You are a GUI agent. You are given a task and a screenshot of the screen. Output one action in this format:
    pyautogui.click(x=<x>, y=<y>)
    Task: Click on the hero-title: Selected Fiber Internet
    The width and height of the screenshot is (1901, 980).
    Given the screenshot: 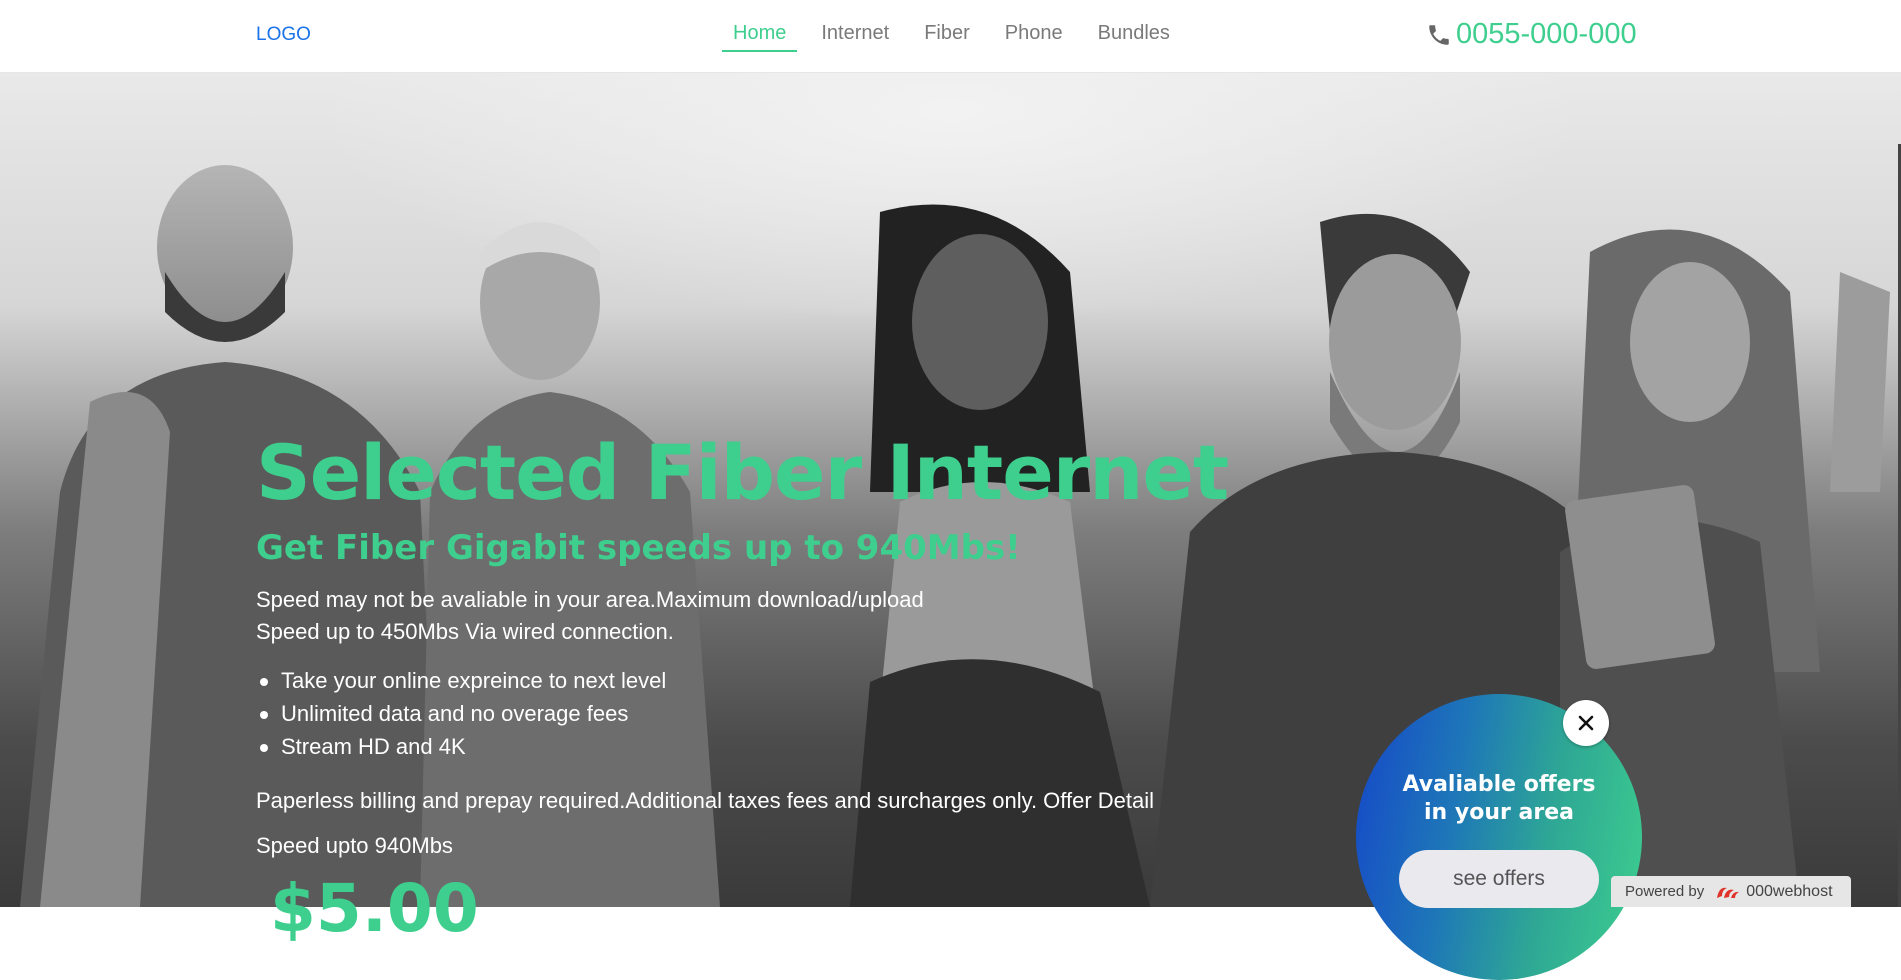 What is the action you would take?
    pyautogui.click(x=742, y=472)
    